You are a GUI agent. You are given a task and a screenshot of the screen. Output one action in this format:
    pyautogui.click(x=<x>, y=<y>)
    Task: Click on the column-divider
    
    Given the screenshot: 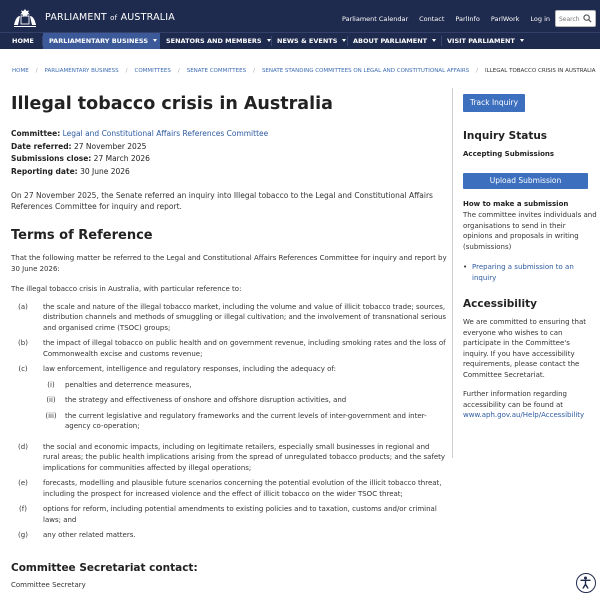 What is the action you would take?
    pyautogui.click(x=452, y=273)
    